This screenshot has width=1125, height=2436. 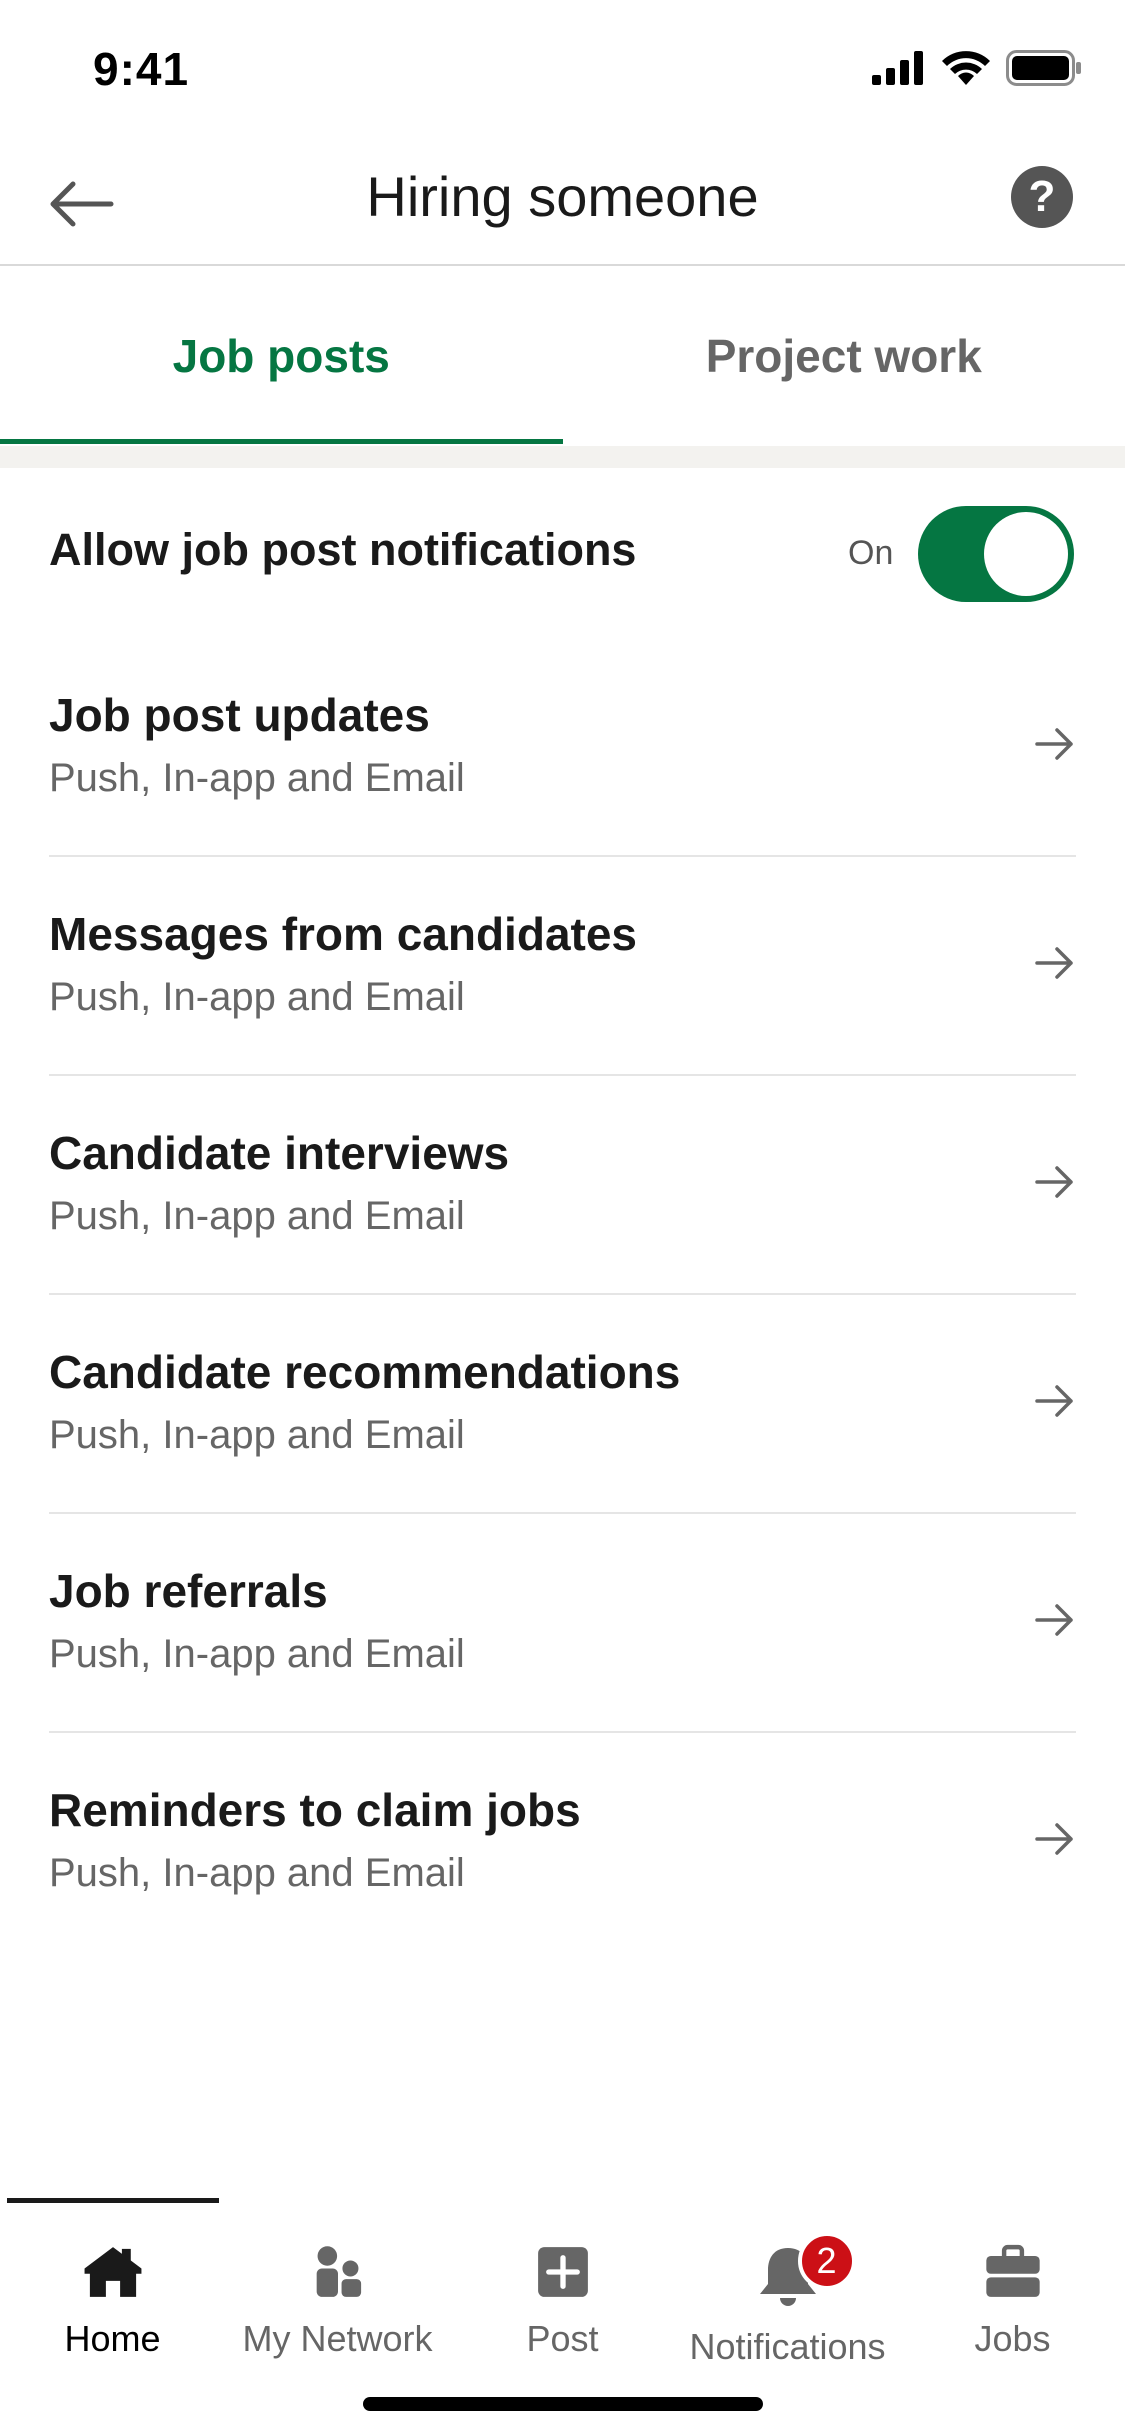 What do you see at coordinates (826, 2261) in the screenshot?
I see `notification-badge: 2` at bounding box center [826, 2261].